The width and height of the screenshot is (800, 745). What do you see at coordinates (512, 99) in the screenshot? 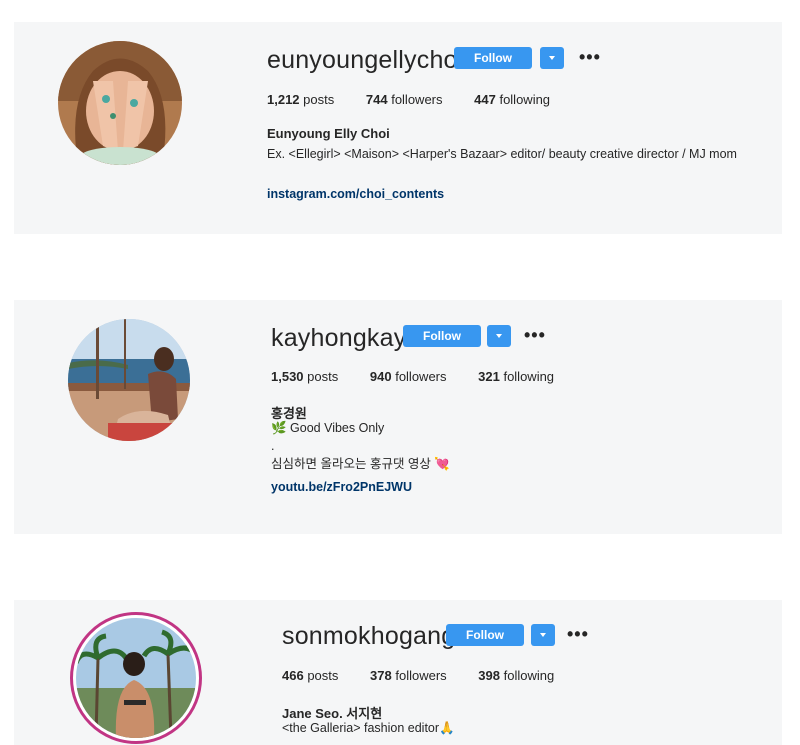
I see `following-stat: 447 following` at bounding box center [512, 99].